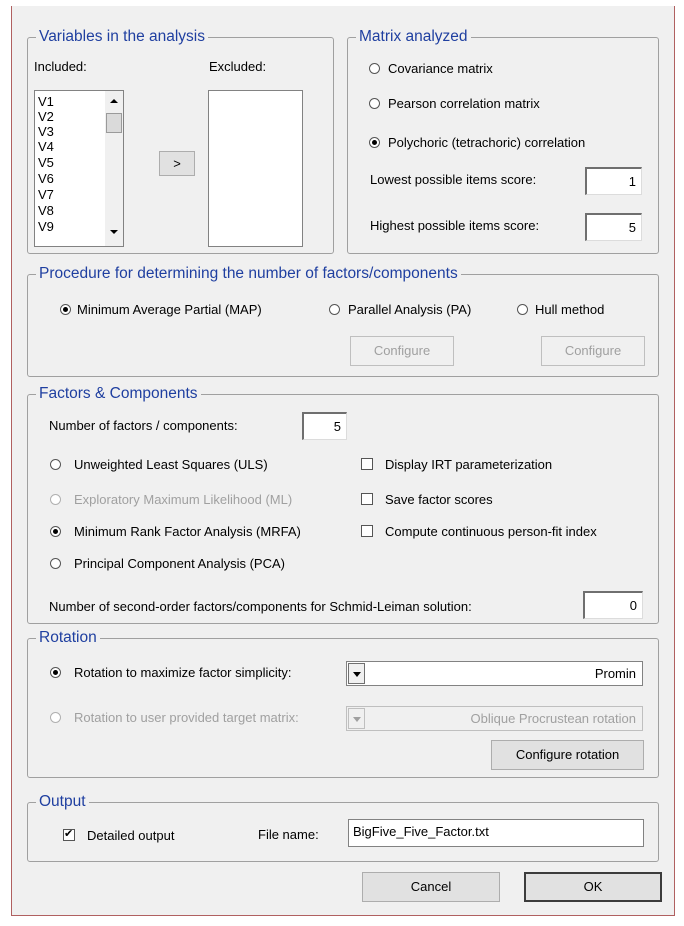  Describe the element at coordinates (55, 672) in the screenshot. I see `radio-rotation-simplicity` at that location.